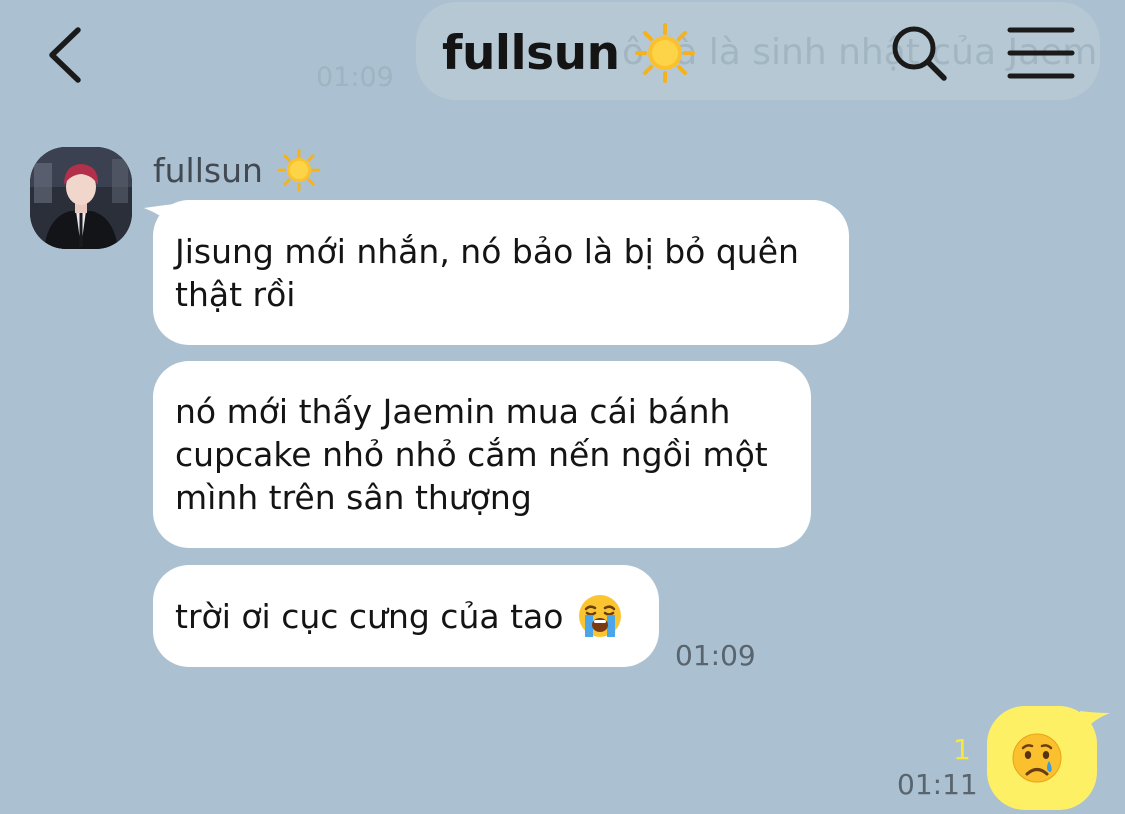 This screenshot has width=1125, height=814. I want to click on search-icon, so click(919, 53).